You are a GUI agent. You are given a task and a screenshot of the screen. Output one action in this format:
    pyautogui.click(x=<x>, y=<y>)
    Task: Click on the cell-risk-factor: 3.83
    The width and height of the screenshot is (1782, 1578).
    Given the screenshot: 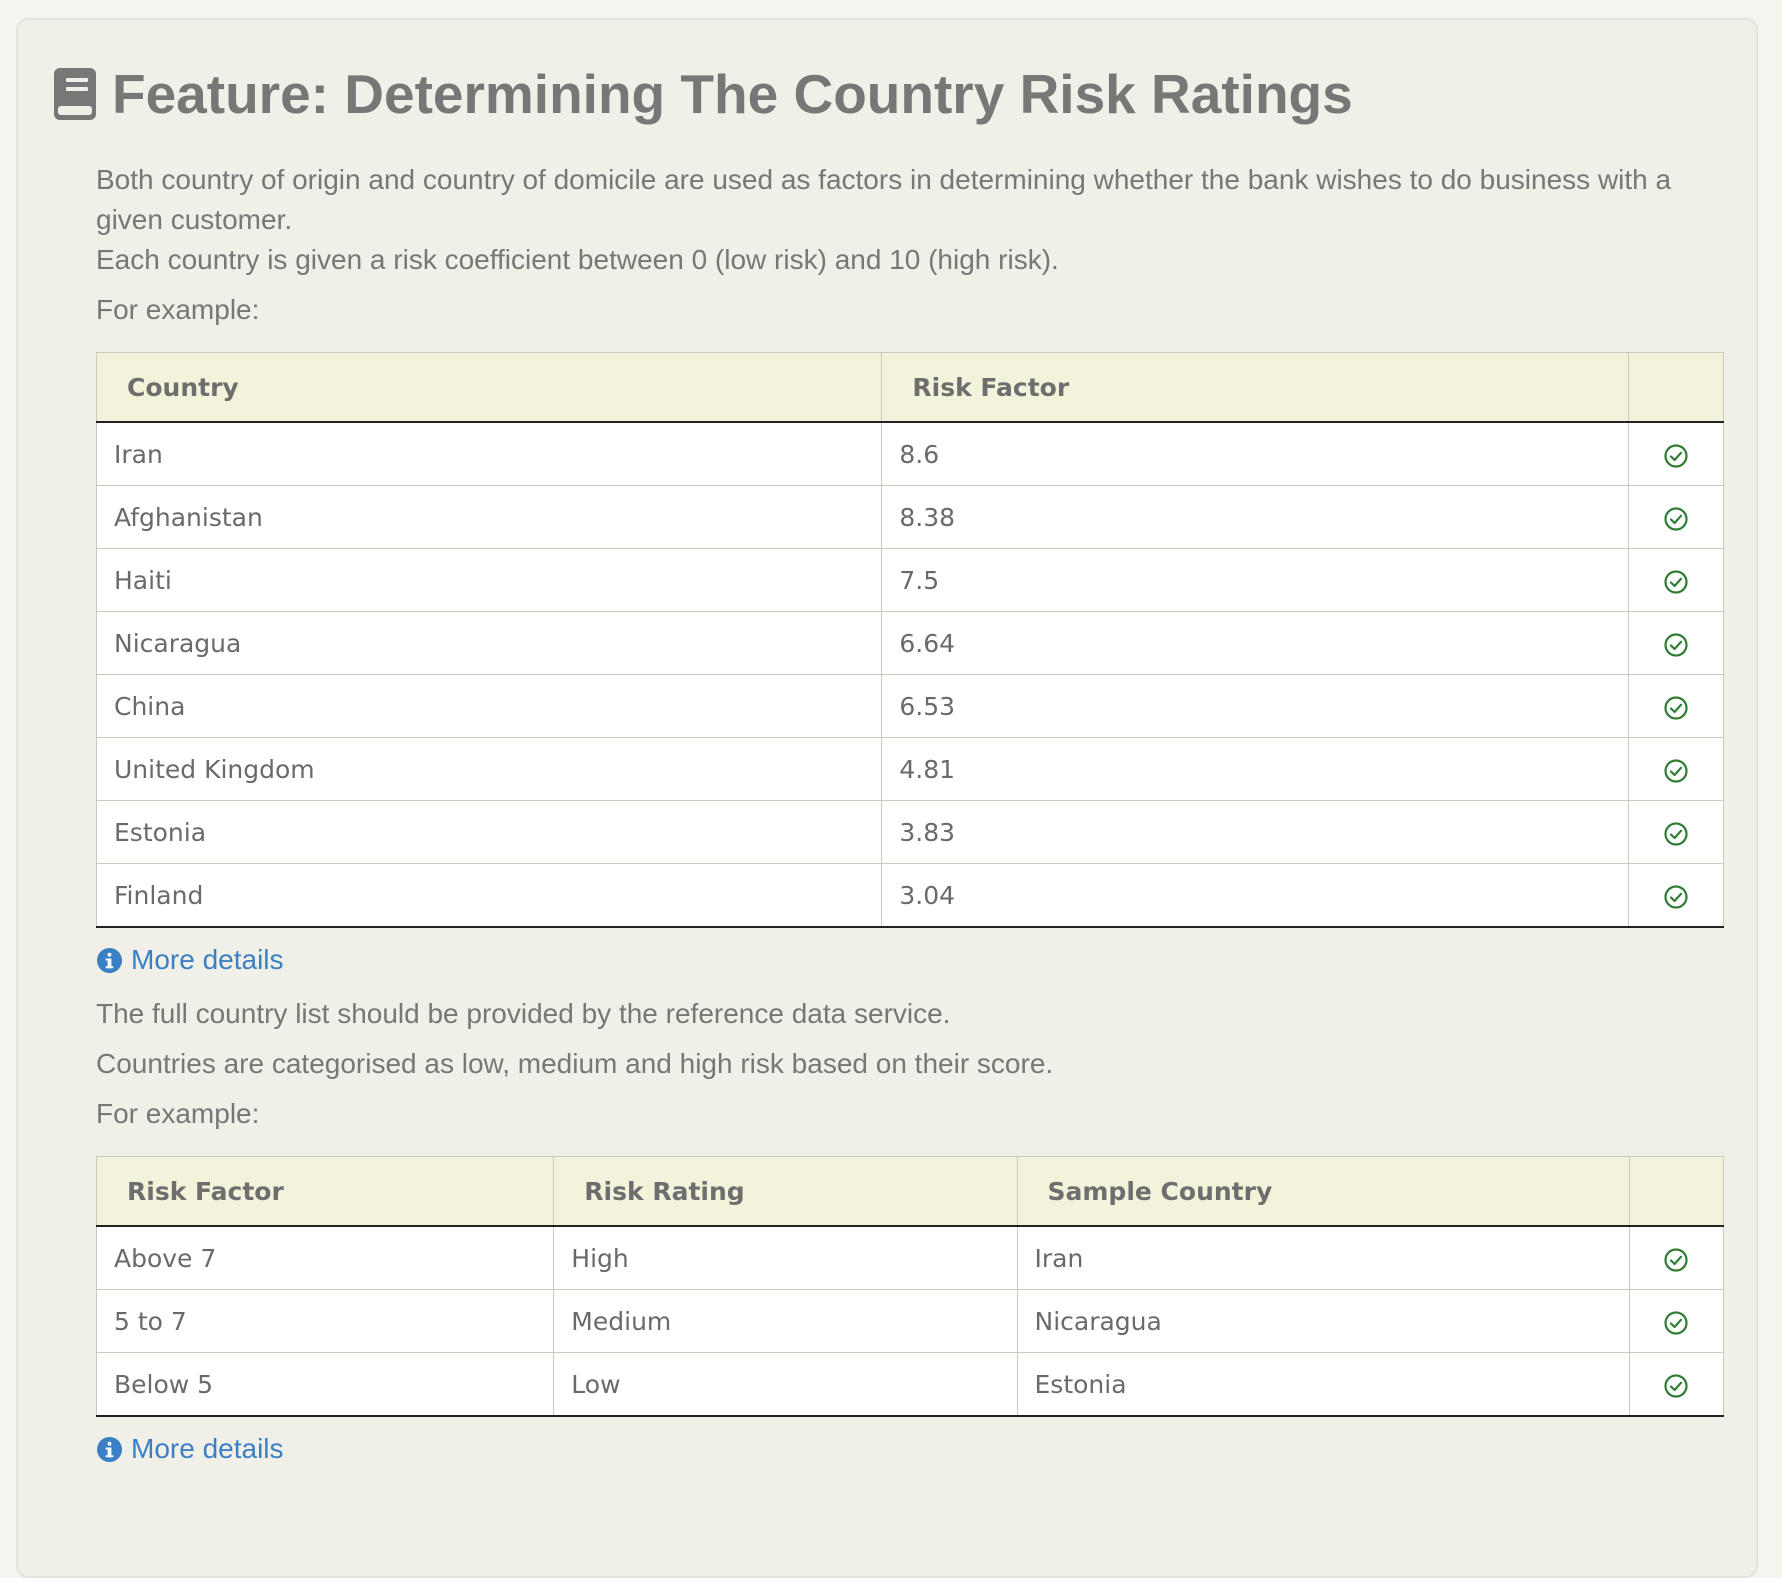 What is the action you would take?
    pyautogui.click(x=1255, y=832)
    